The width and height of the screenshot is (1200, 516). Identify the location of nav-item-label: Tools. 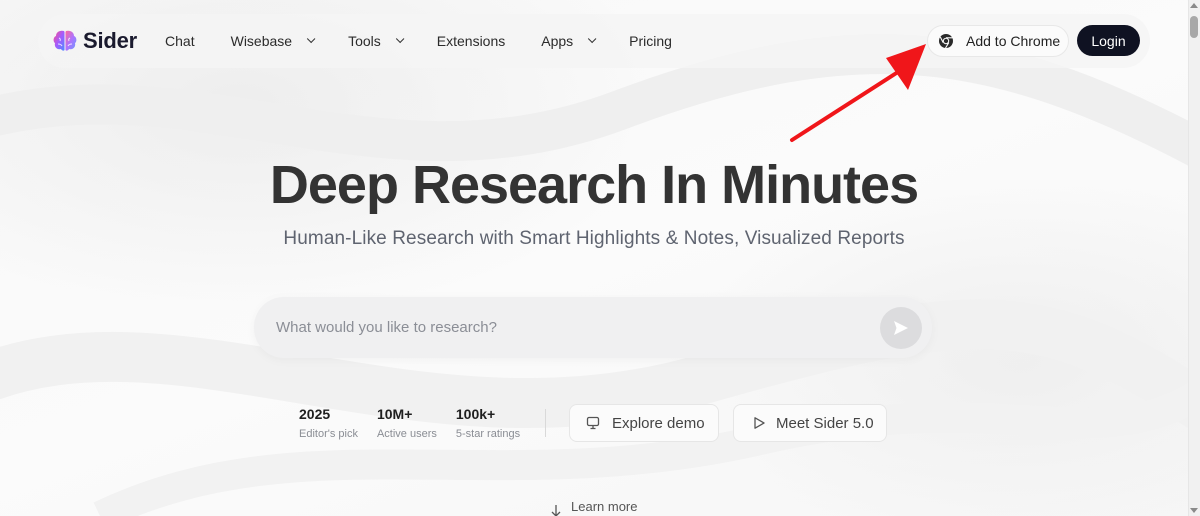
(364, 41).